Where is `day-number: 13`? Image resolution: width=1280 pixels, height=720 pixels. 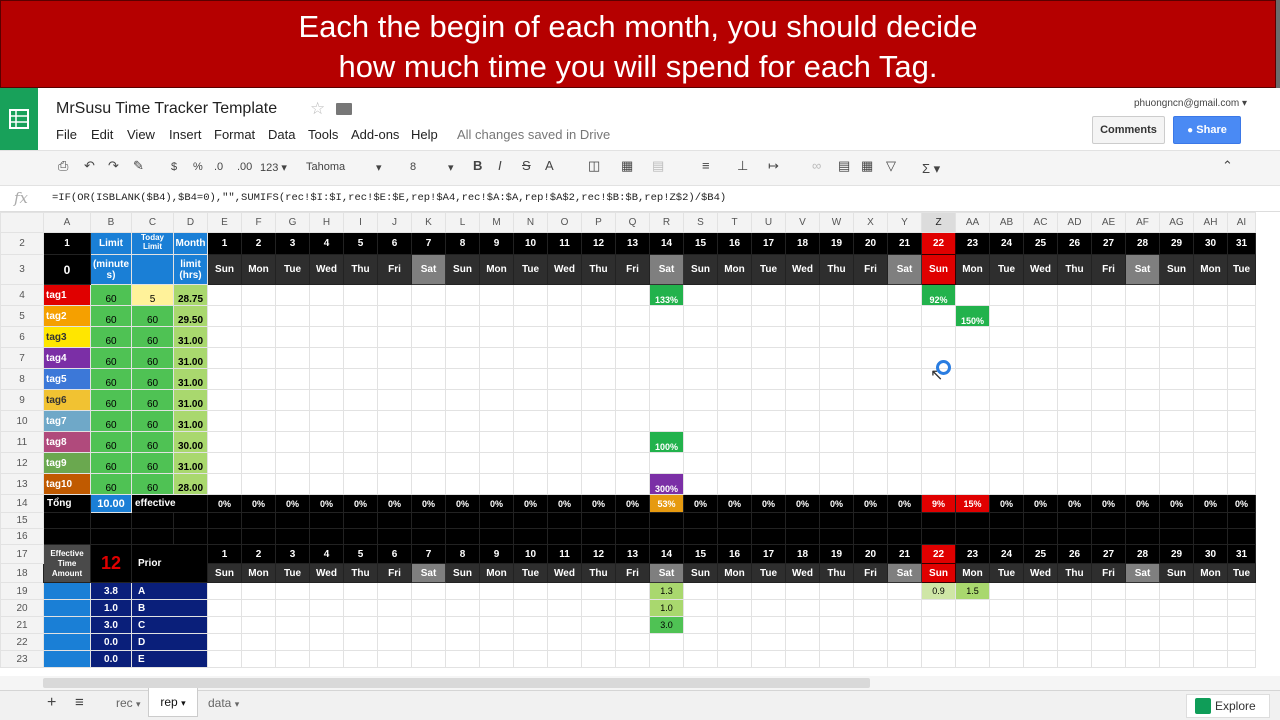
day-number: 13 is located at coordinates (632, 243).